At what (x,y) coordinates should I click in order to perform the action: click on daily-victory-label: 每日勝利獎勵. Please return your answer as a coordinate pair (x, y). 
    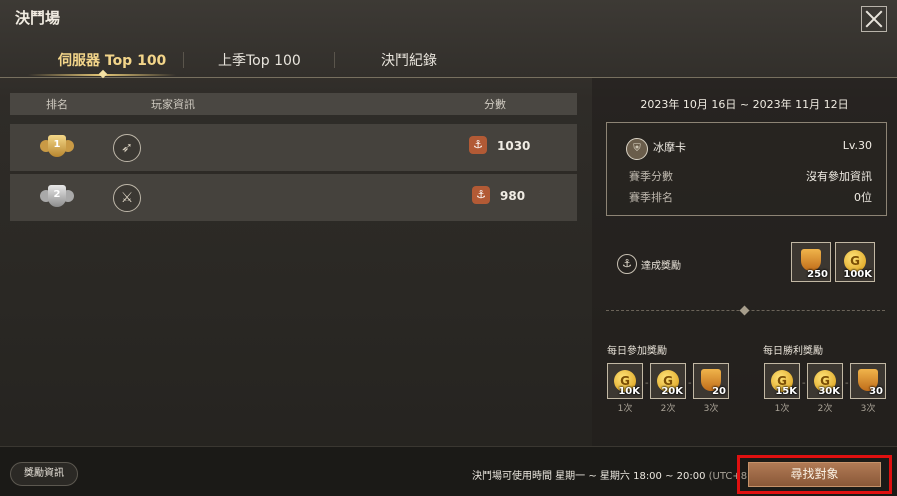
    Looking at the image, I should click on (793, 351).